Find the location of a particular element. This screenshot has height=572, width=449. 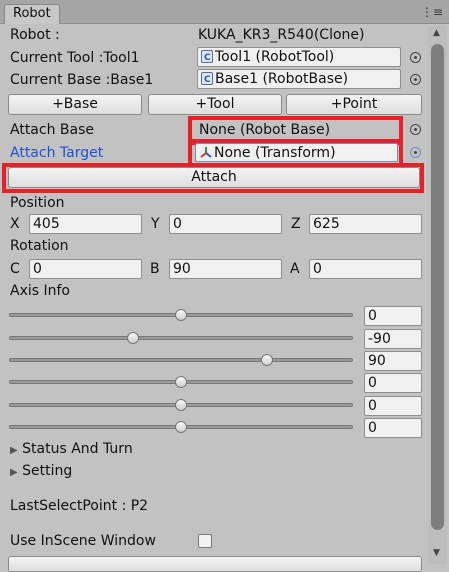

rotation-b-field: 90 is located at coordinates (225, 269).